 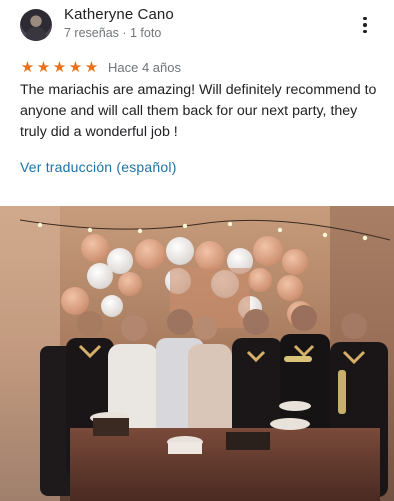 I want to click on more-vert-icon, so click(x=365, y=18).